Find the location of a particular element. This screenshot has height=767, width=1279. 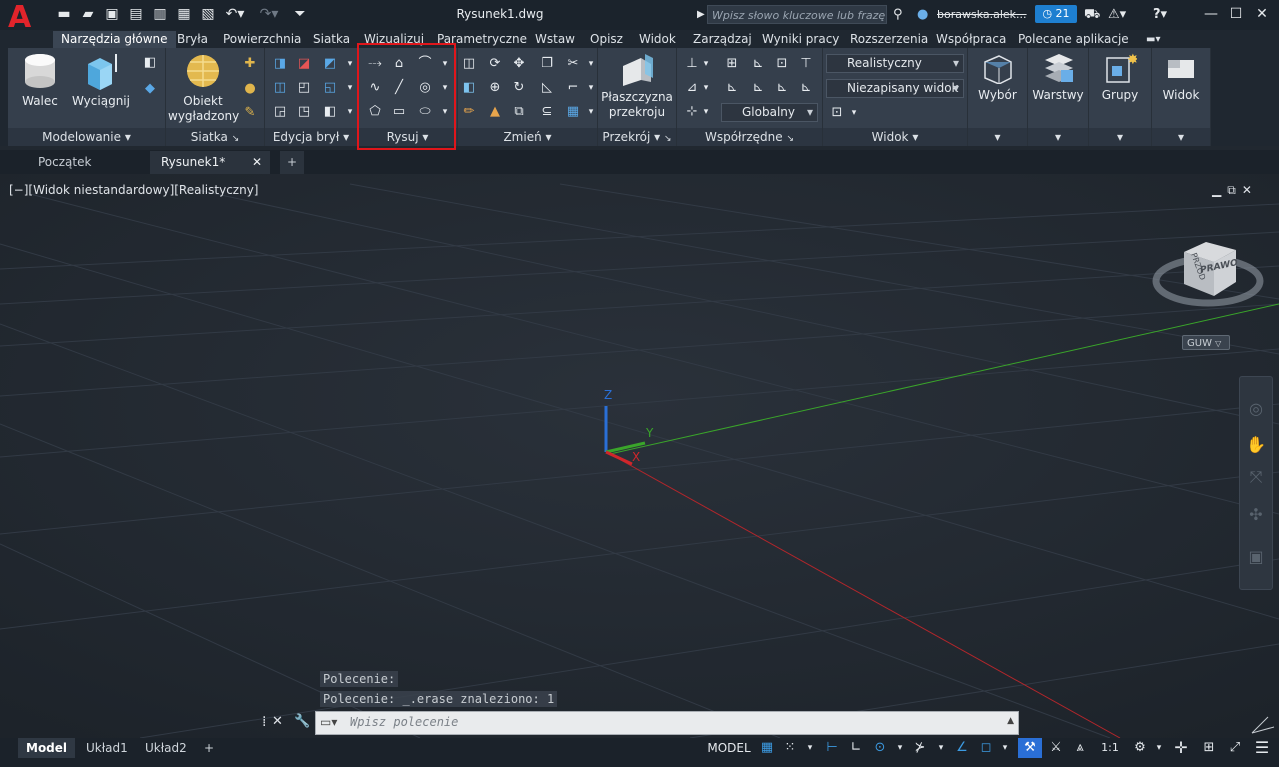

mesh-refine-icon: ✎ is located at coordinates (250, 113).